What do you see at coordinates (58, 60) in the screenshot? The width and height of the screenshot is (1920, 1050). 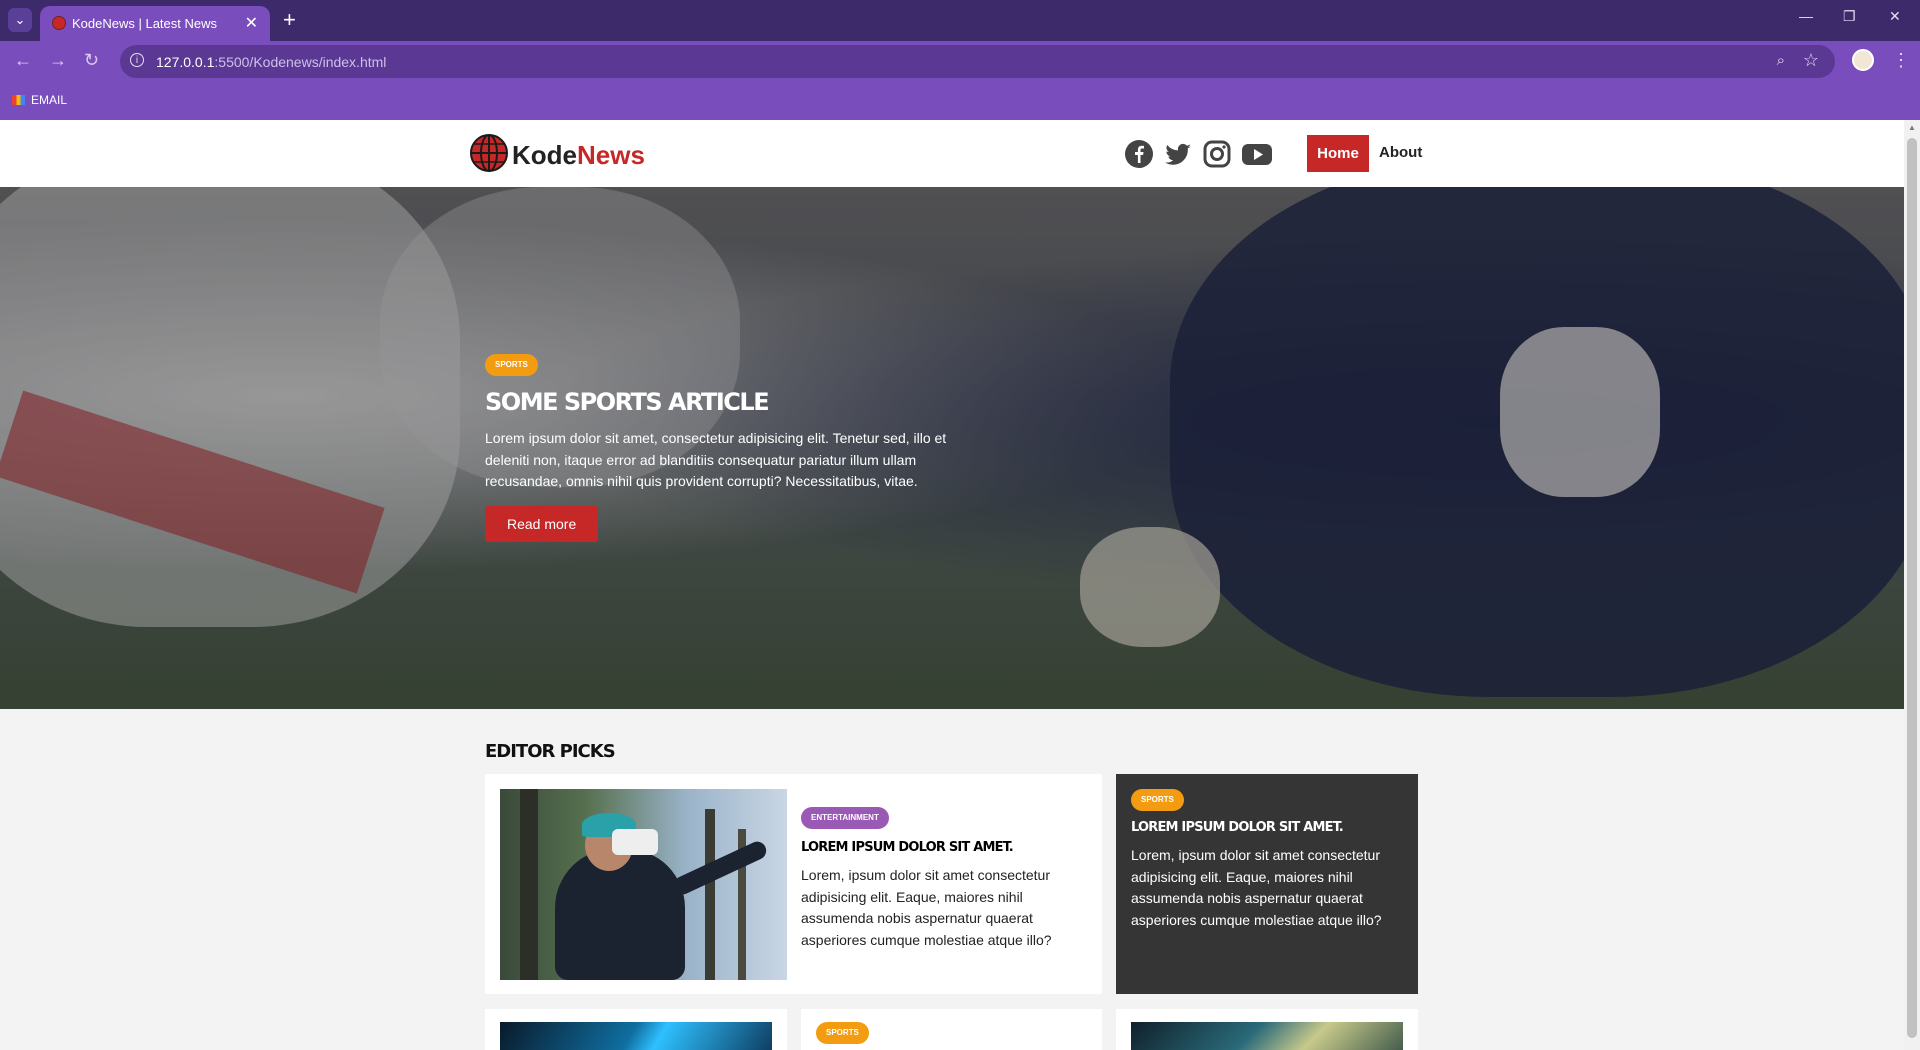 I see `forward-icon: →` at bounding box center [58, 60].